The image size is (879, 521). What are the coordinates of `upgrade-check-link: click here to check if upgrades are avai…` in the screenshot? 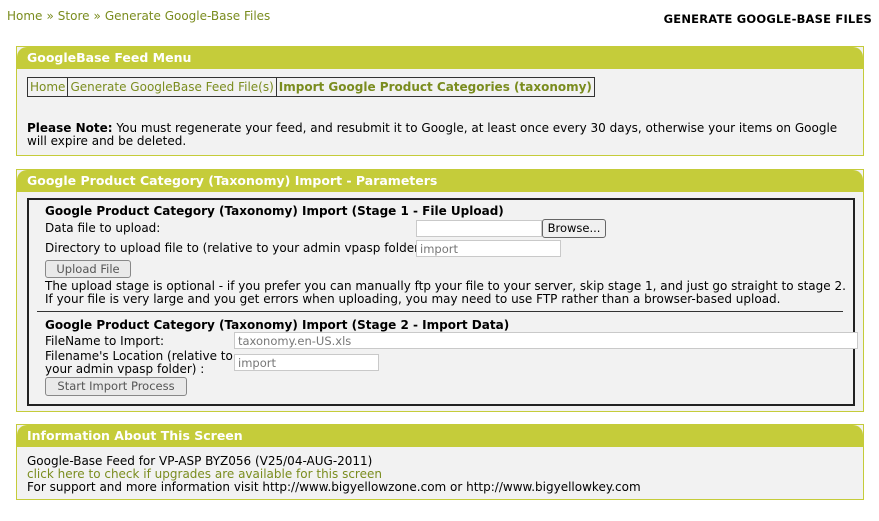 It's located at (204, 474).